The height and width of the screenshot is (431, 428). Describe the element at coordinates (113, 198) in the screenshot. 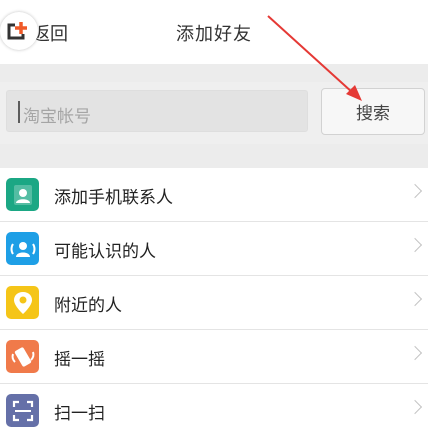

I see `list-item-label: 添加手机联系人` at that location.